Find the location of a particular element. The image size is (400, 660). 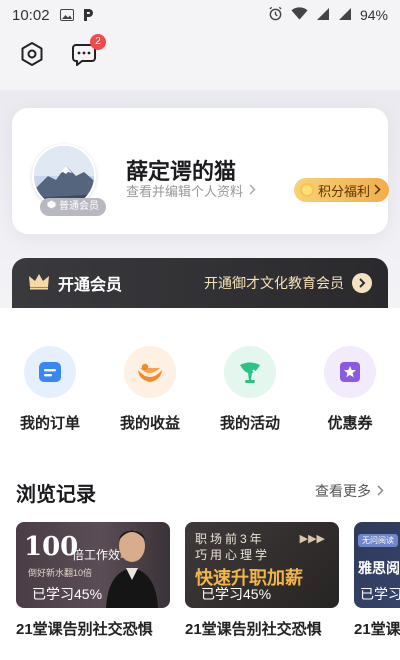

course-thumbnail: 无问阅读 雅思阅读 已学习 is located at coordinates (377, 565).